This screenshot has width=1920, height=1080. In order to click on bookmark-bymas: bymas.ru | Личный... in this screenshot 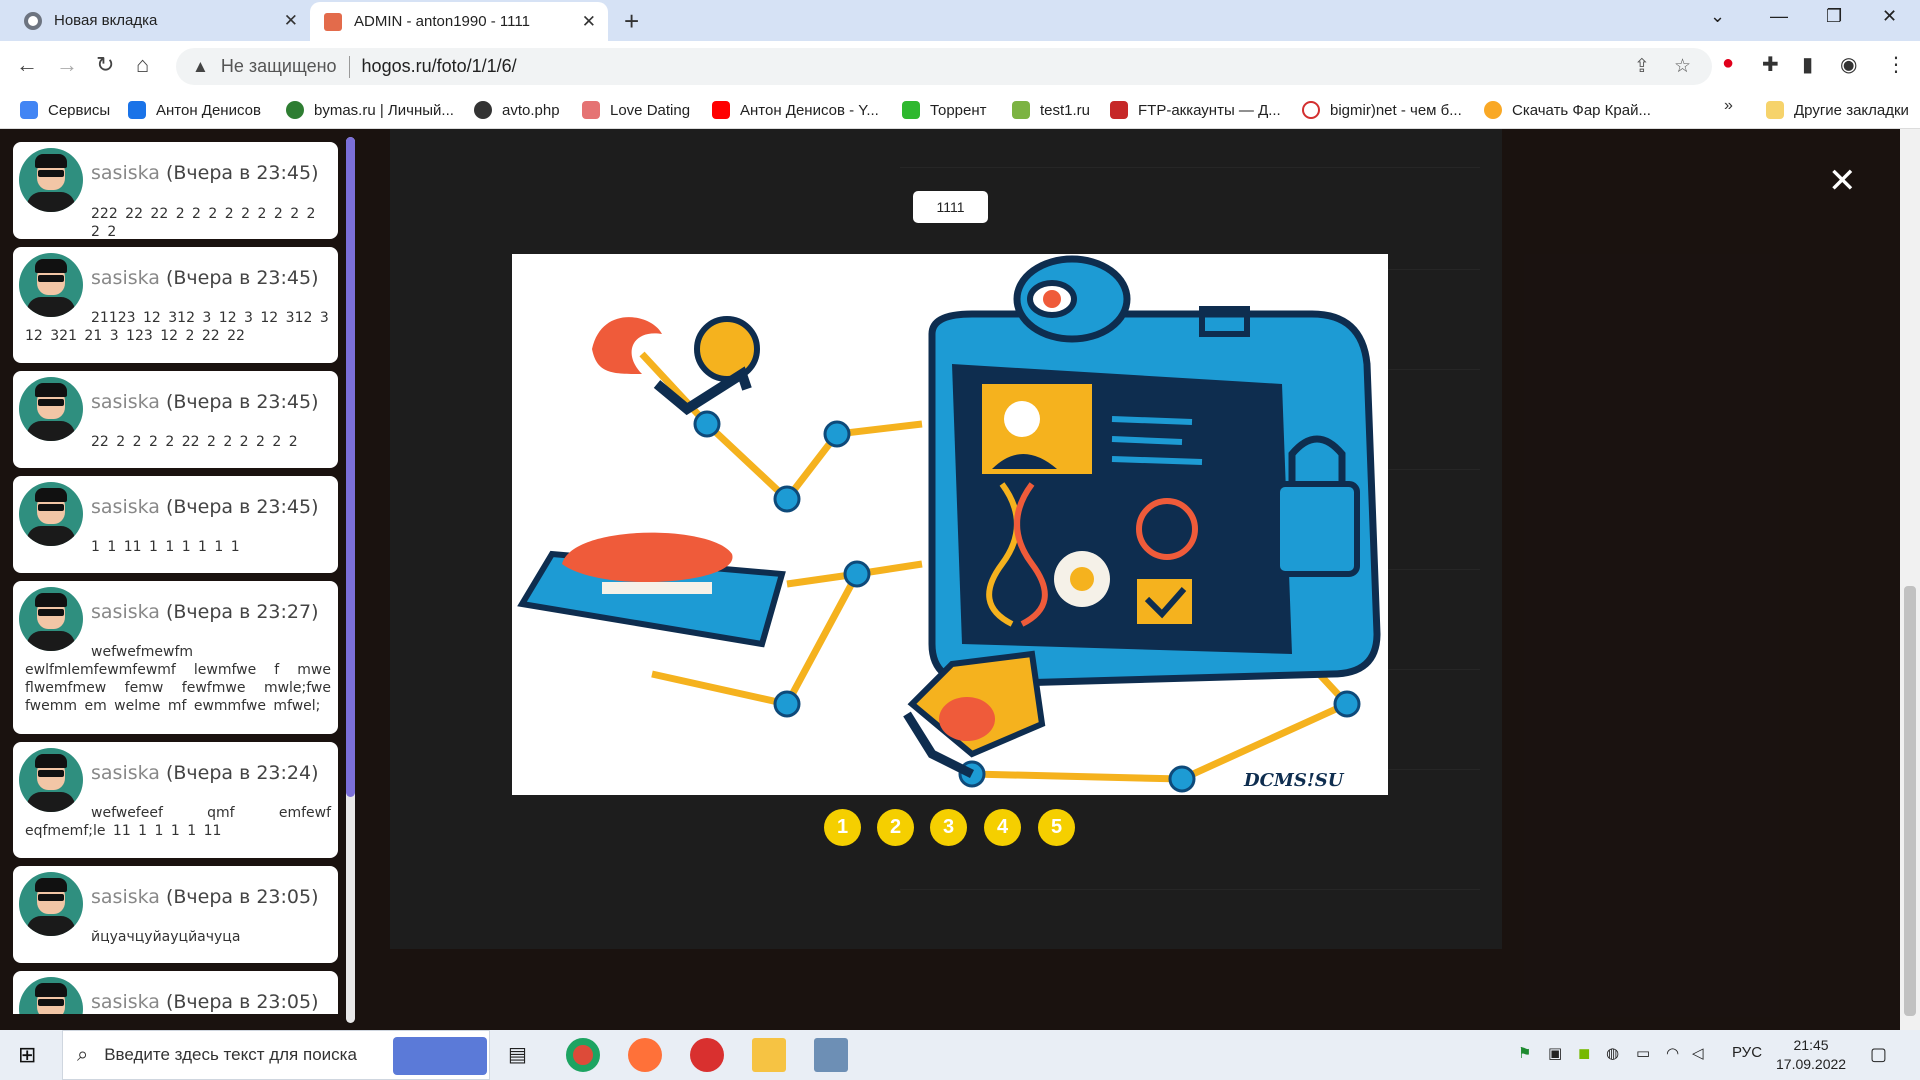, I will do `click(370, 110)`.